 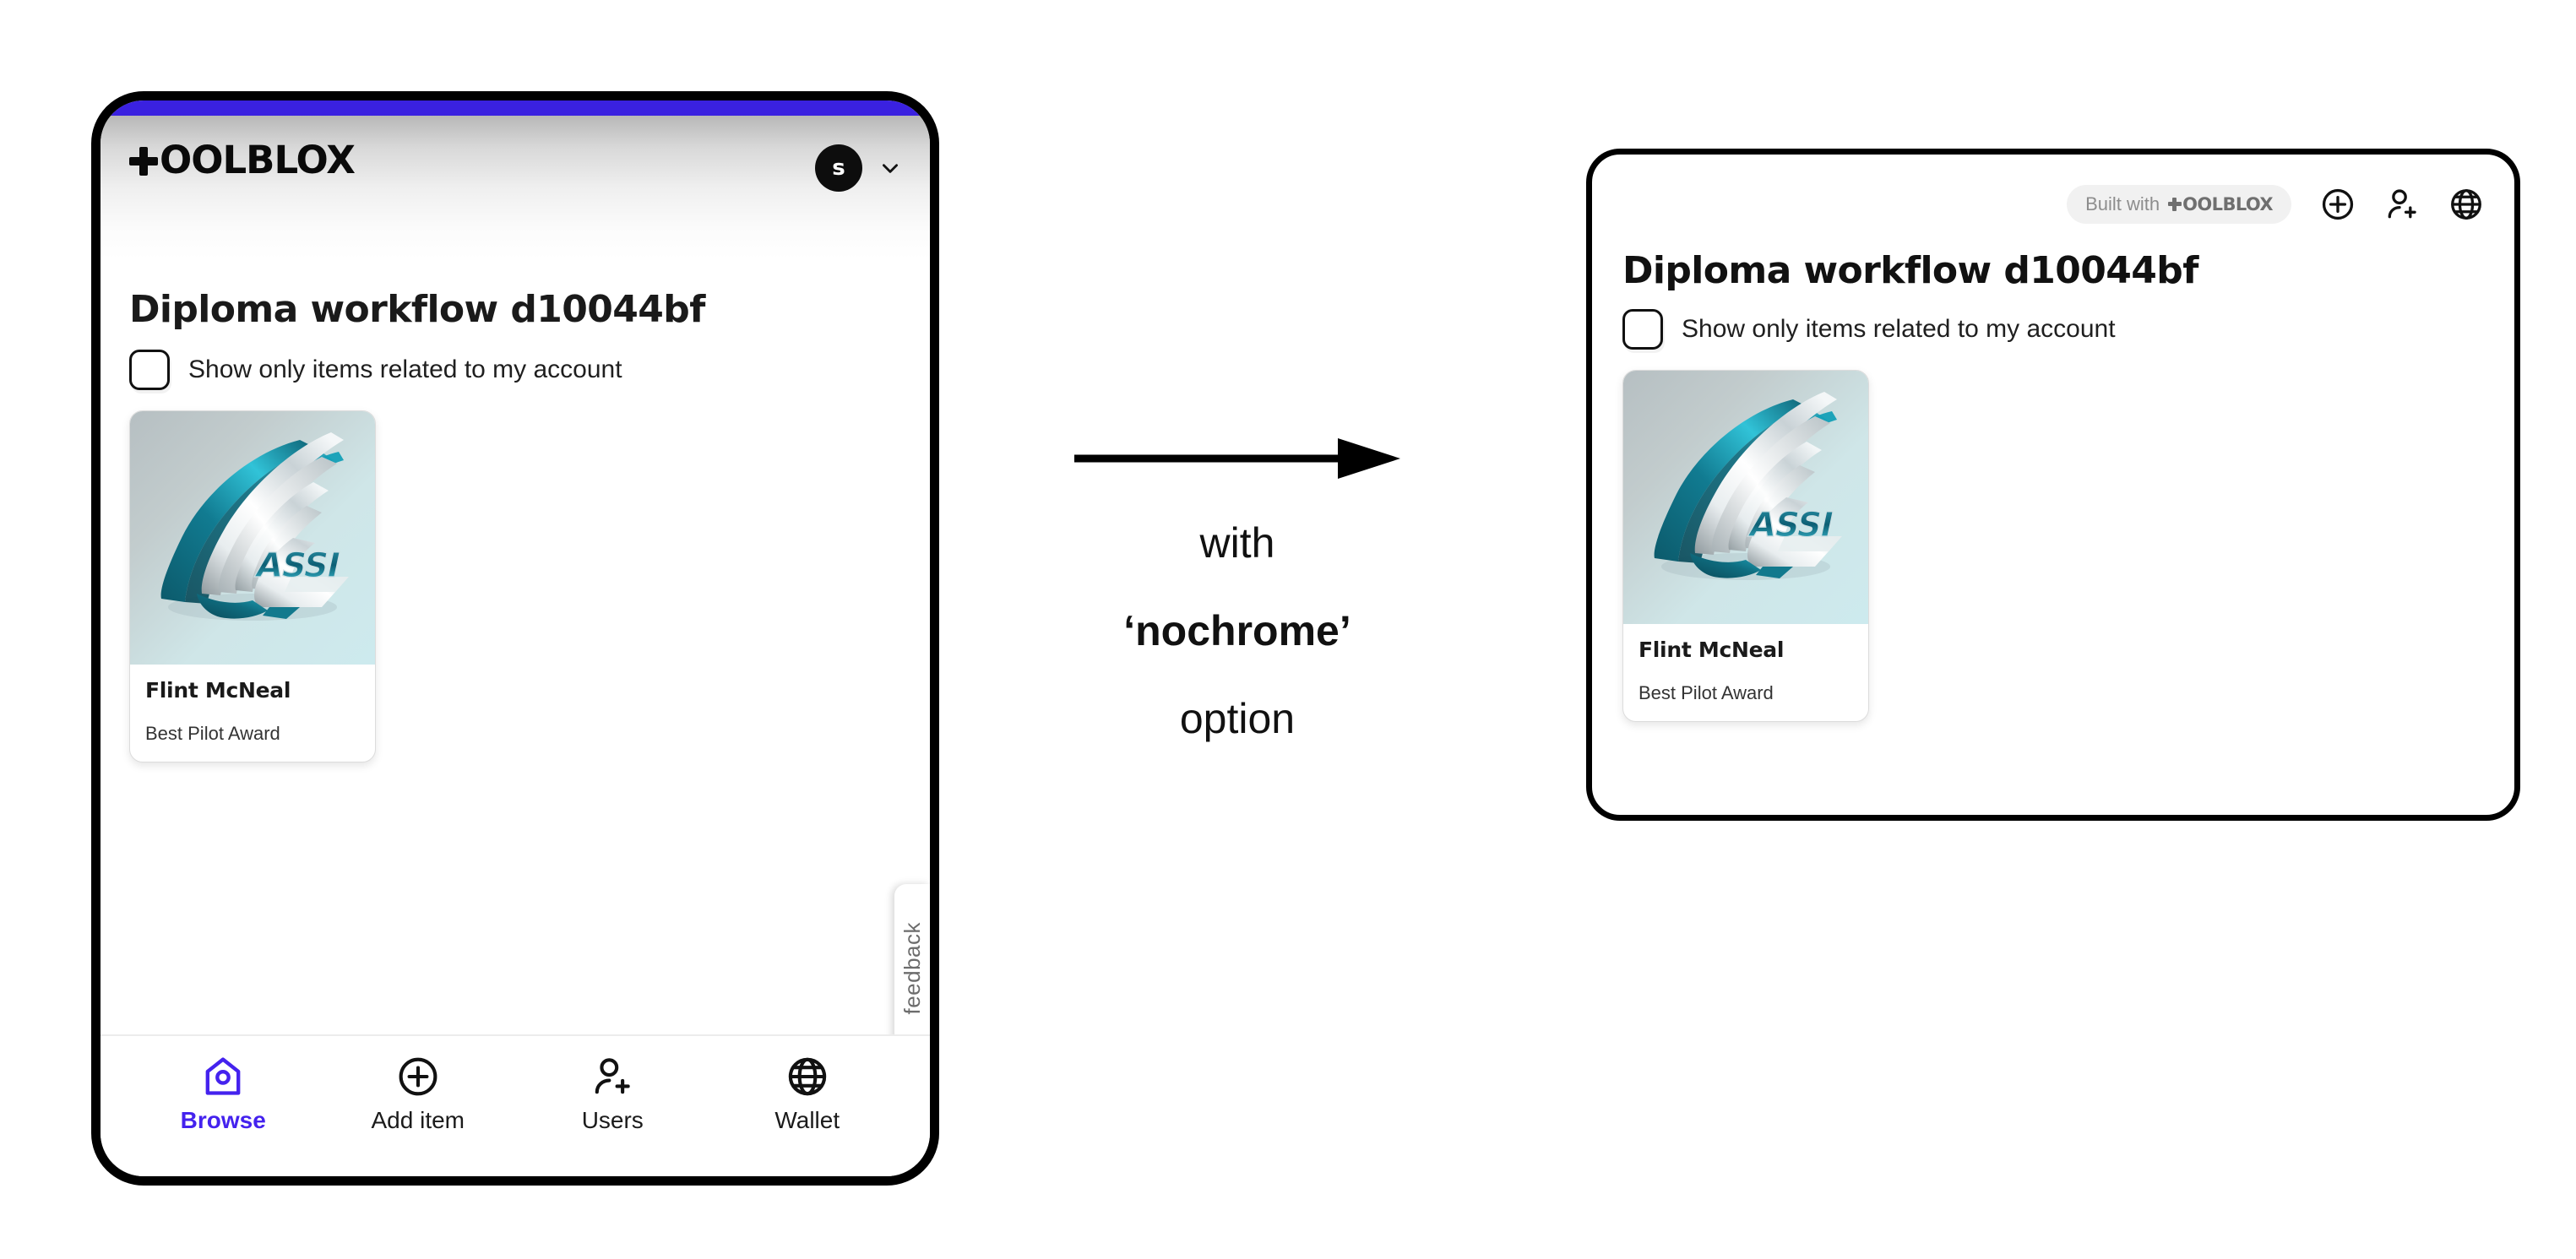 What do you see at coordinates (2053, 204) in the screenshot?
I see `nochrome-toolbar: Built with OOLBLOX` at bounding box center [2053, 204].